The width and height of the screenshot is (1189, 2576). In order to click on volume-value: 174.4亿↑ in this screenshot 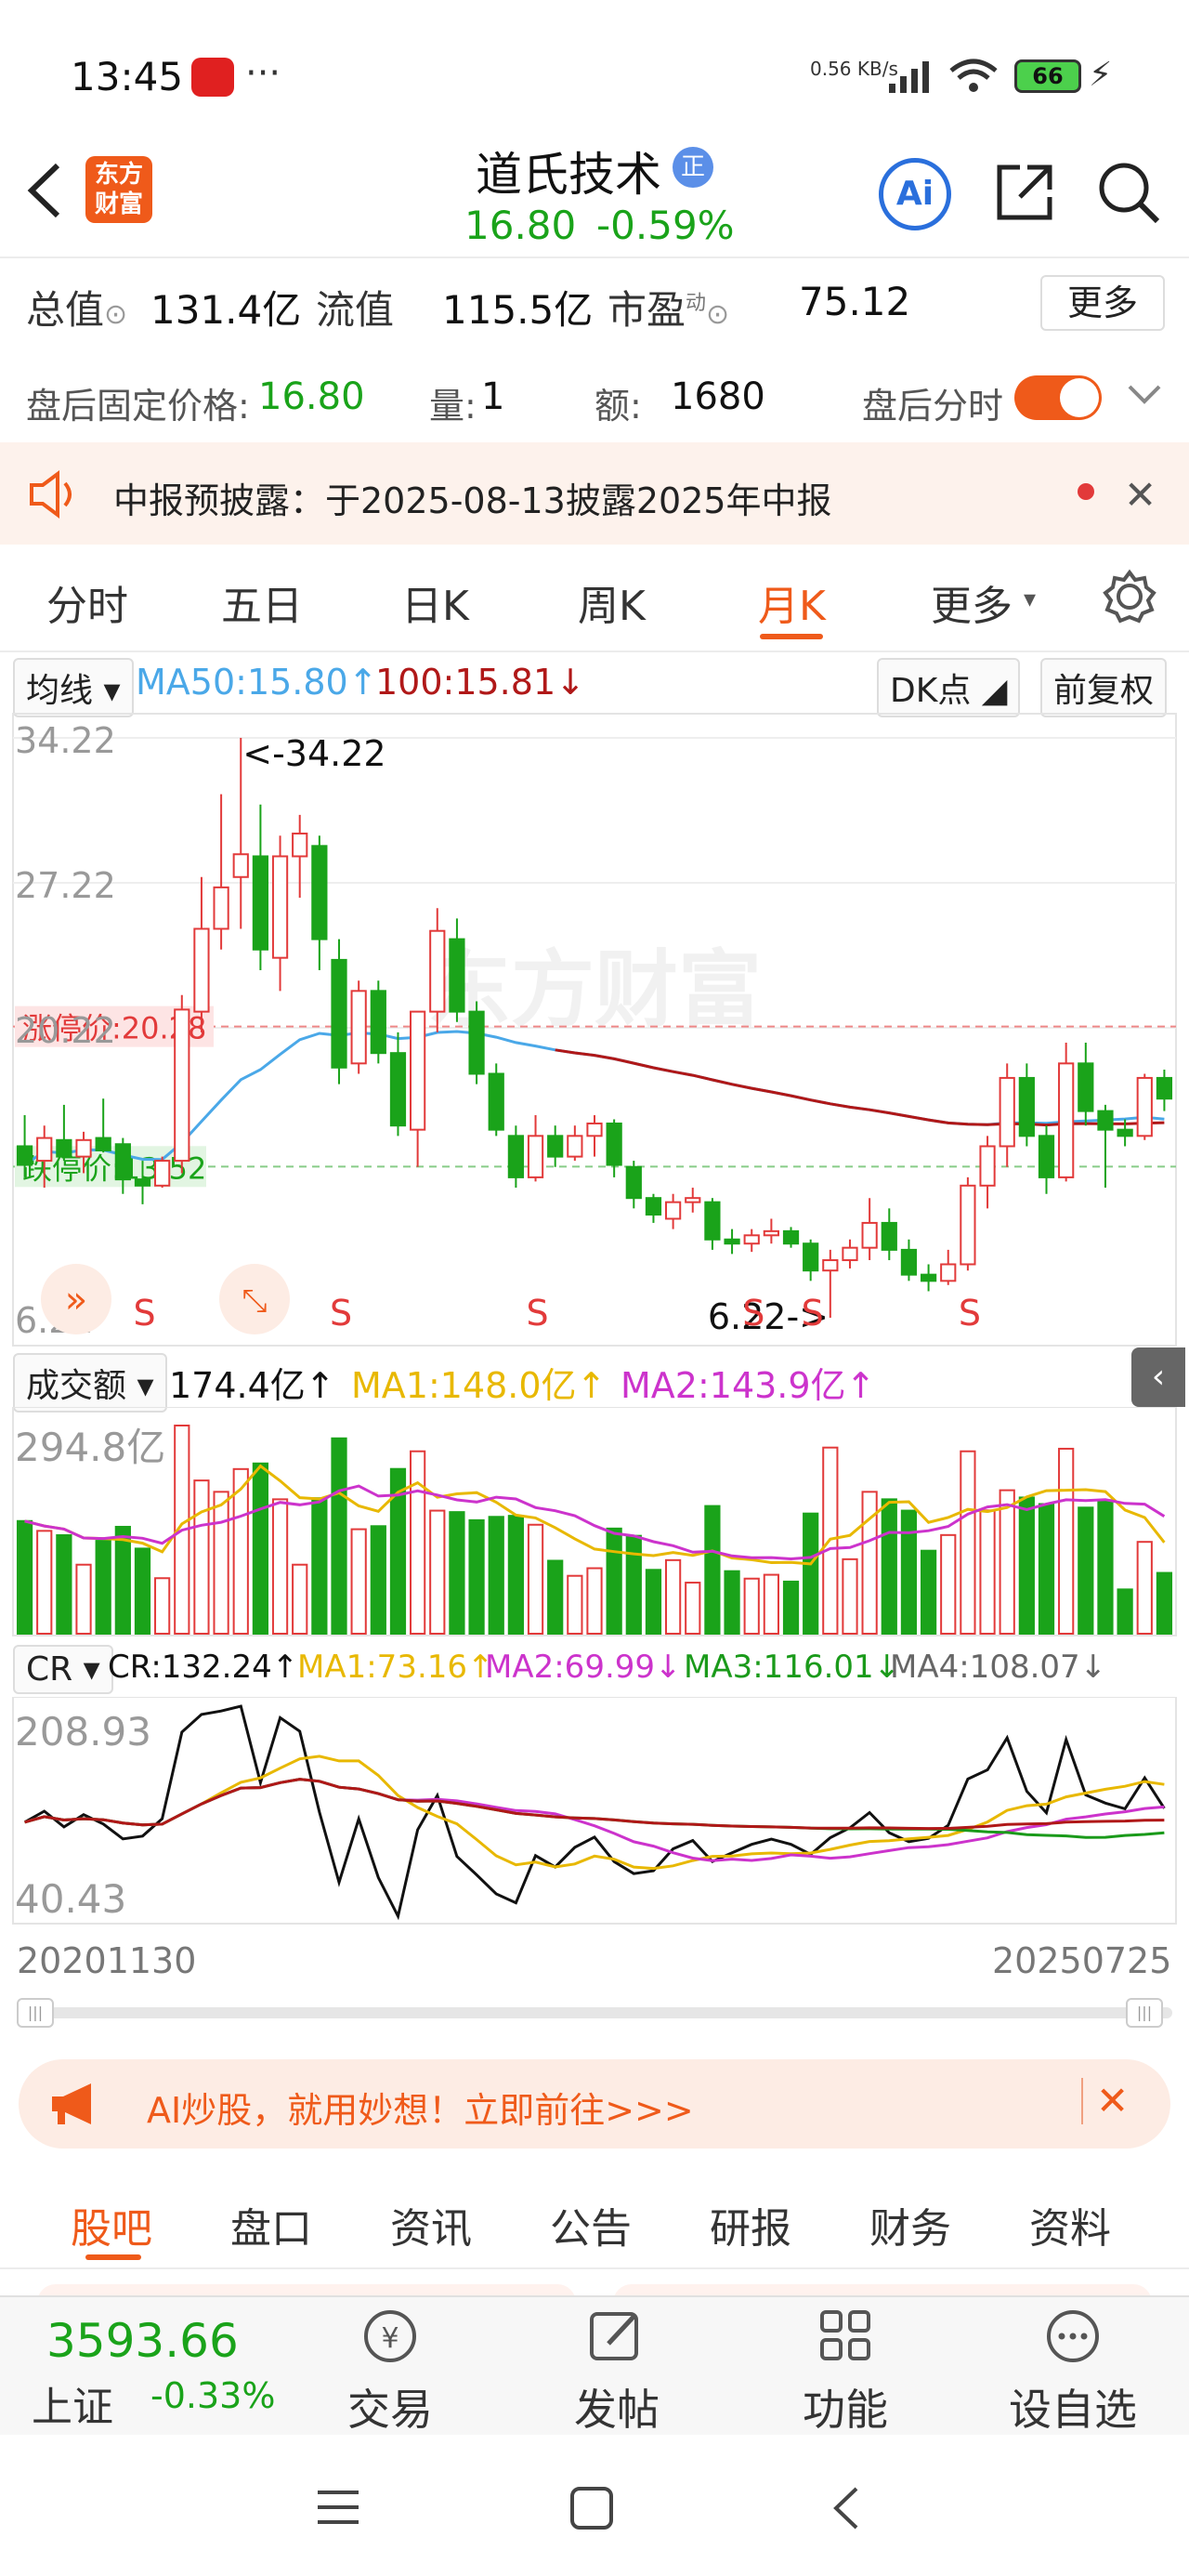, I will do `click(252, 1385)`.